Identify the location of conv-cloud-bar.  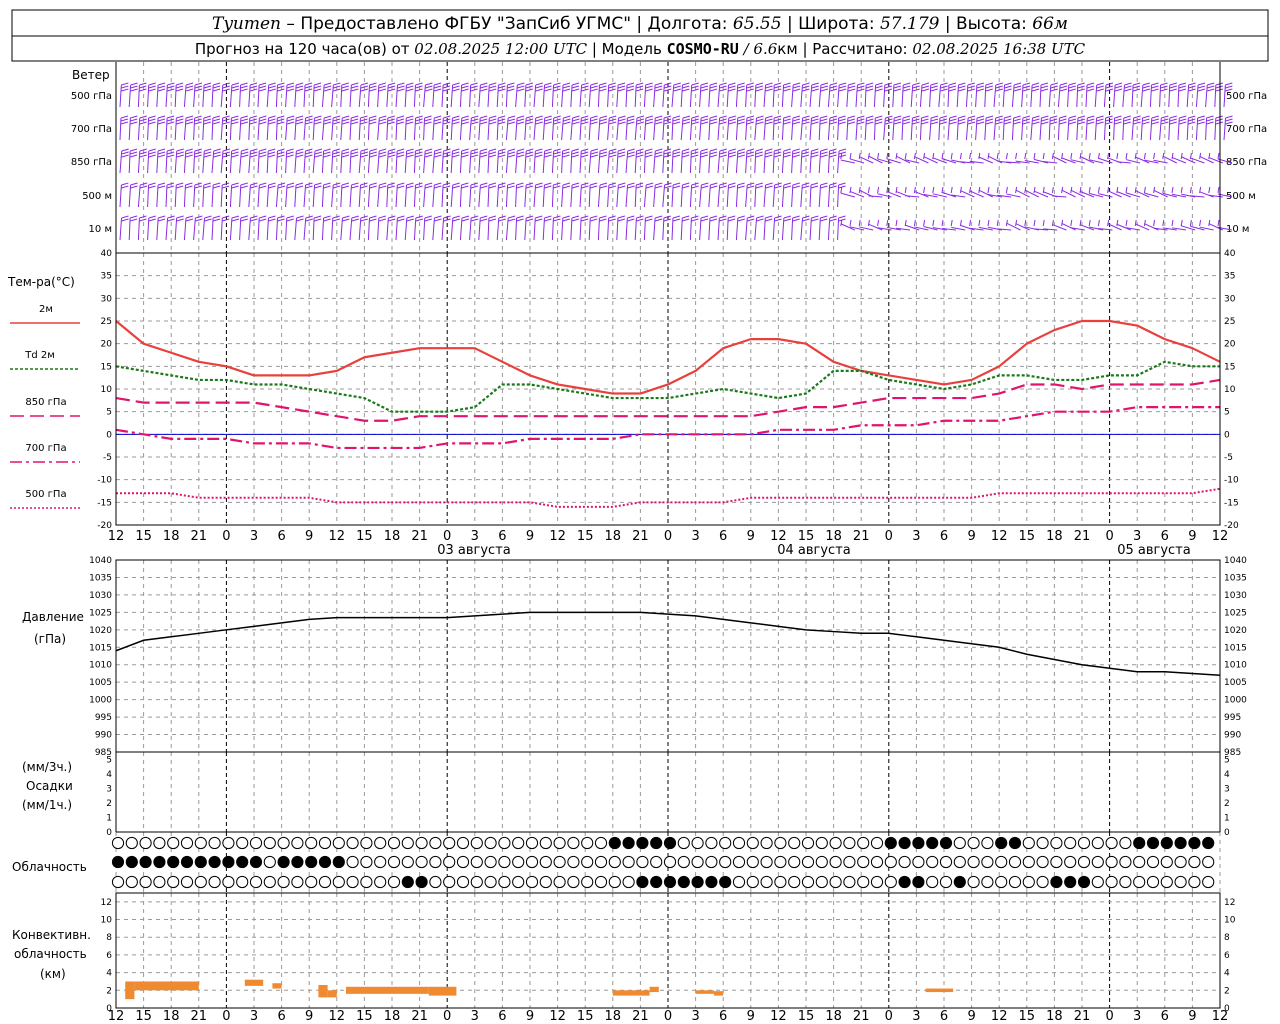
(442, 991).